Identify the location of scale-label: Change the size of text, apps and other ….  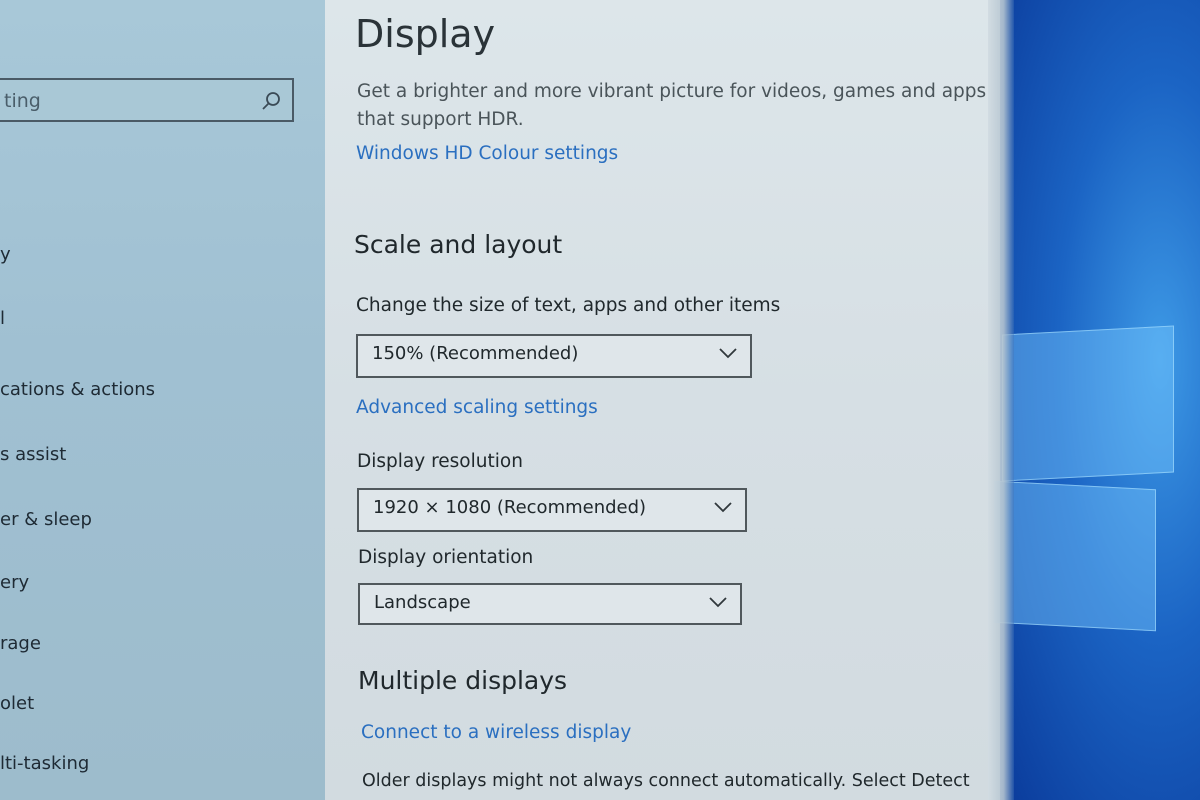
(568, 305).